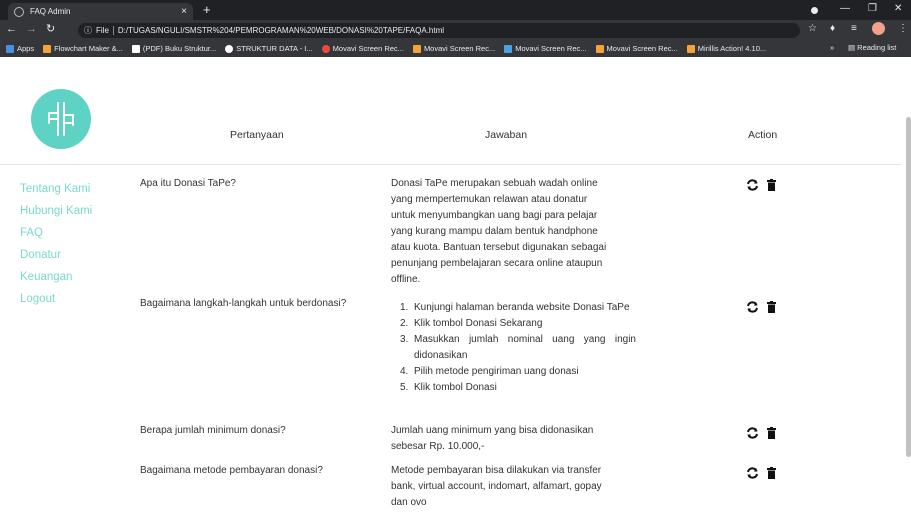  What do you see at coordinates (56, 193) in the screenshot?
I see `menu-item-tentang-kami: Tentang Kami` at bounding box center [56, 193].